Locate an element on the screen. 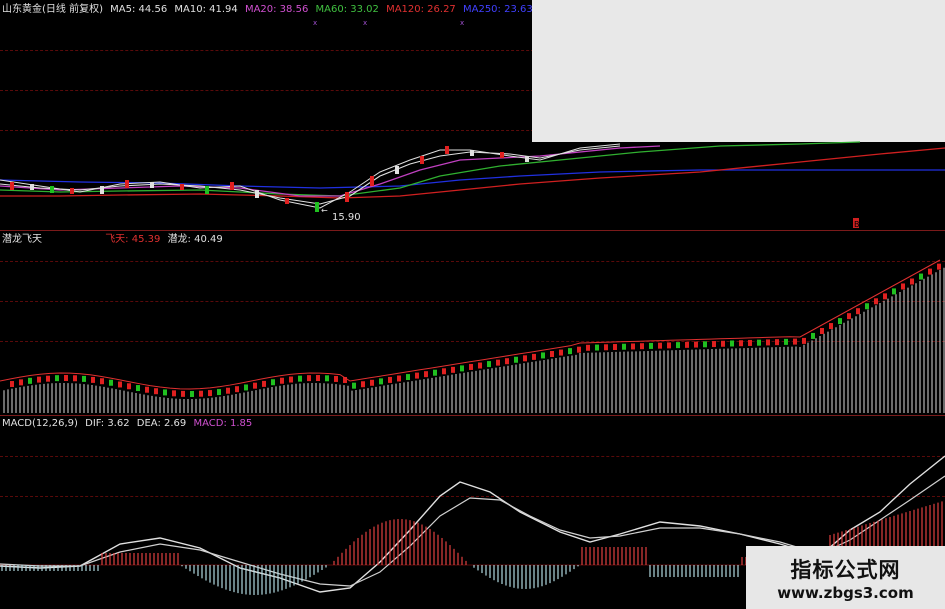 This screenshot has width=945, height=609. arrow-left-icon: ← is located at coordinates (324, 210).